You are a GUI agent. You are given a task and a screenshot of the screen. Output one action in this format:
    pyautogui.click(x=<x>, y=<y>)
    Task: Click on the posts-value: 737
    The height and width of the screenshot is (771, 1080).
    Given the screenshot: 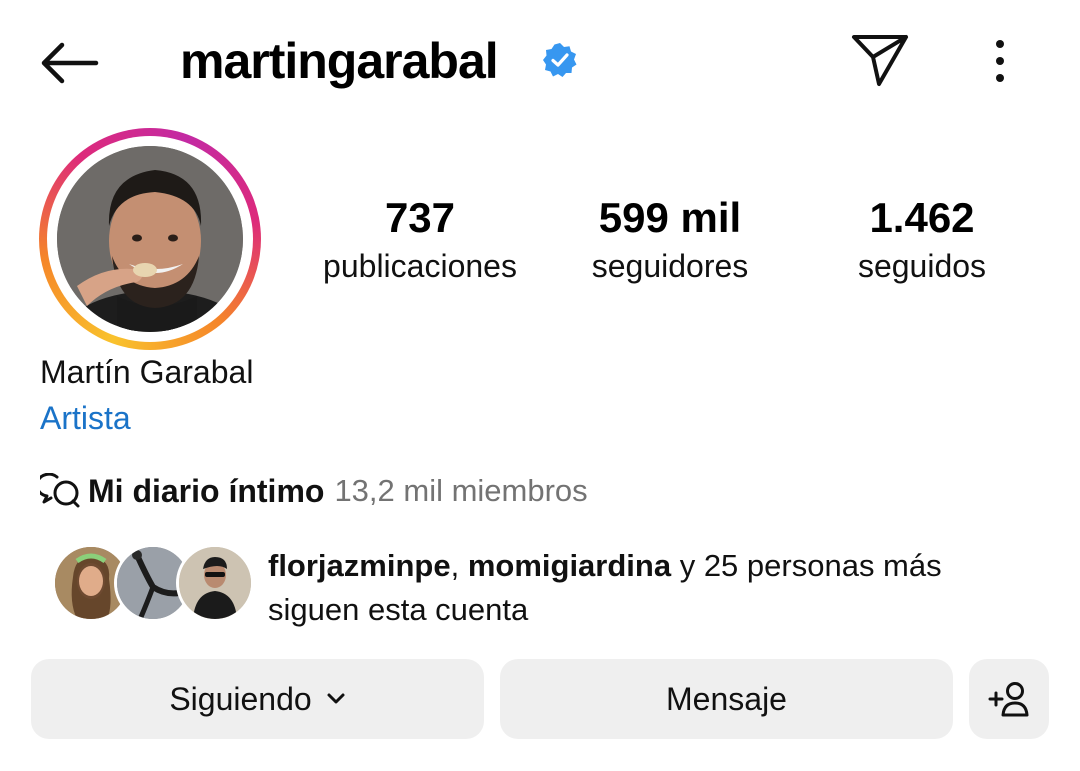 What is the action you would take?
    pyautogui.click(x=420, y=217)
    